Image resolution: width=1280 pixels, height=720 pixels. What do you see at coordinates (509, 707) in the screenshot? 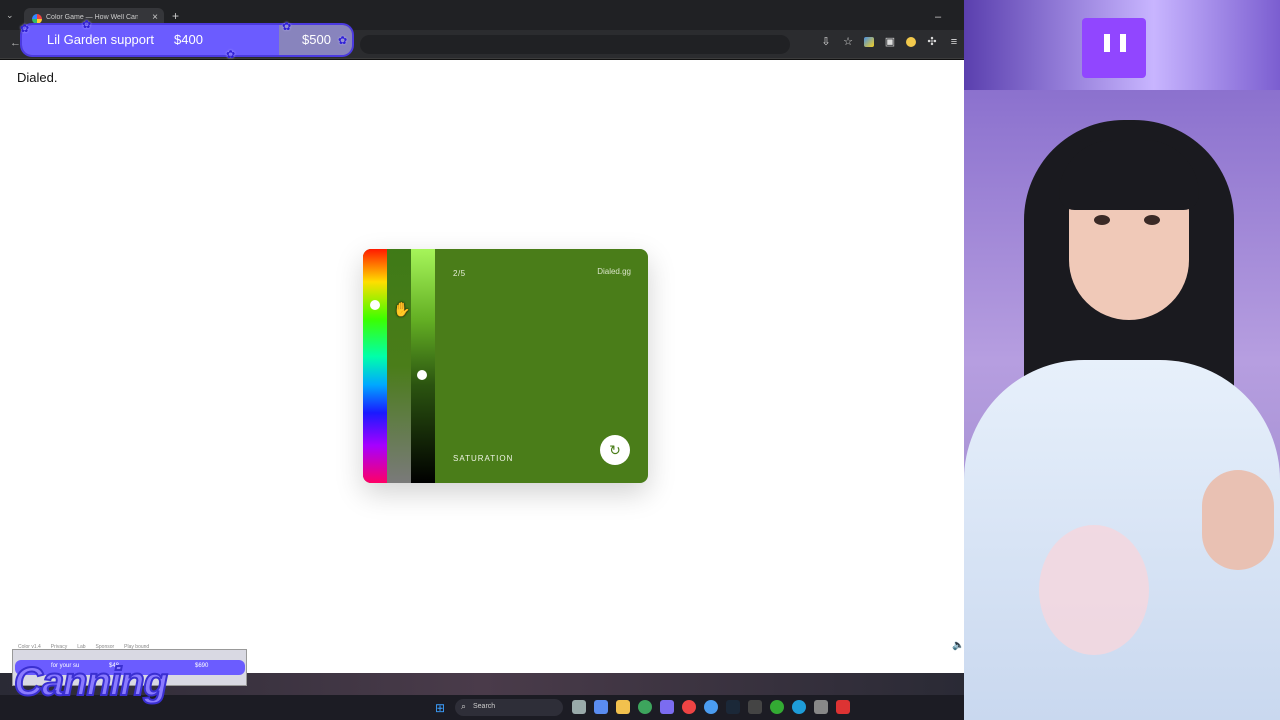
I see `taskbar-search-input: ⌕ Search` at bounding box center [509, 707].